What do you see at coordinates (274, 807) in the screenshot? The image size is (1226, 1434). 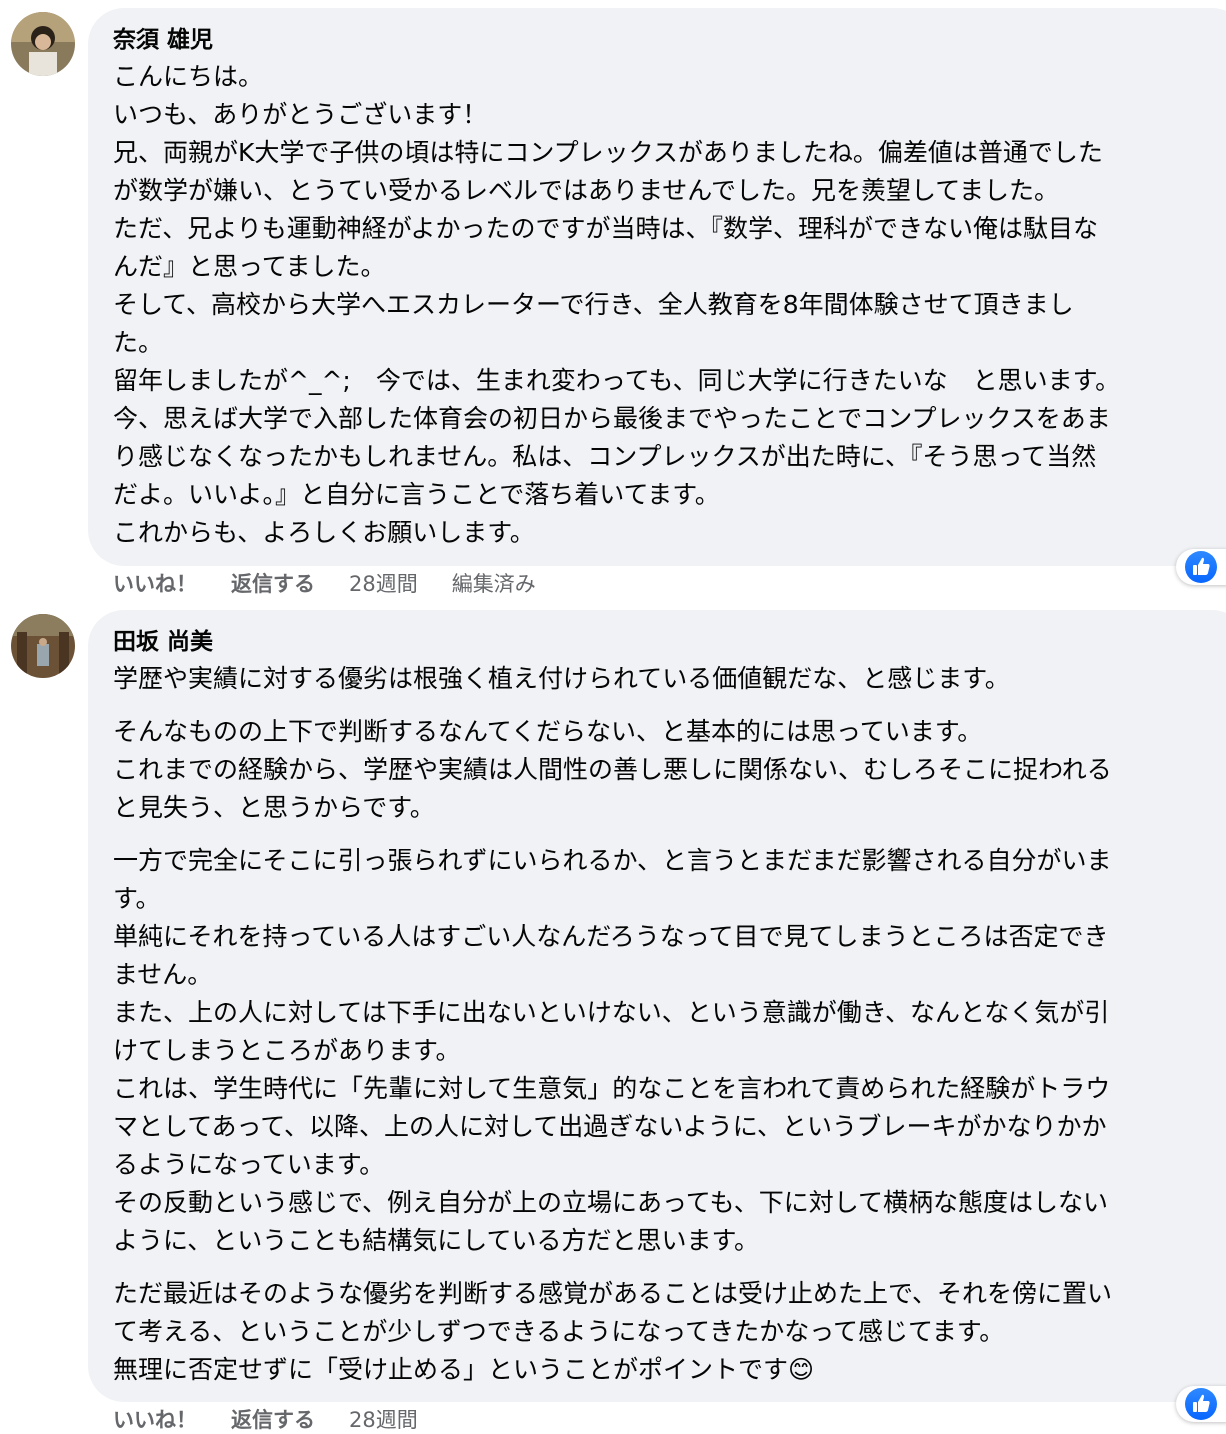 I see `comment-line: と見失う、と思うからです。` at bounding box center [274, 807].